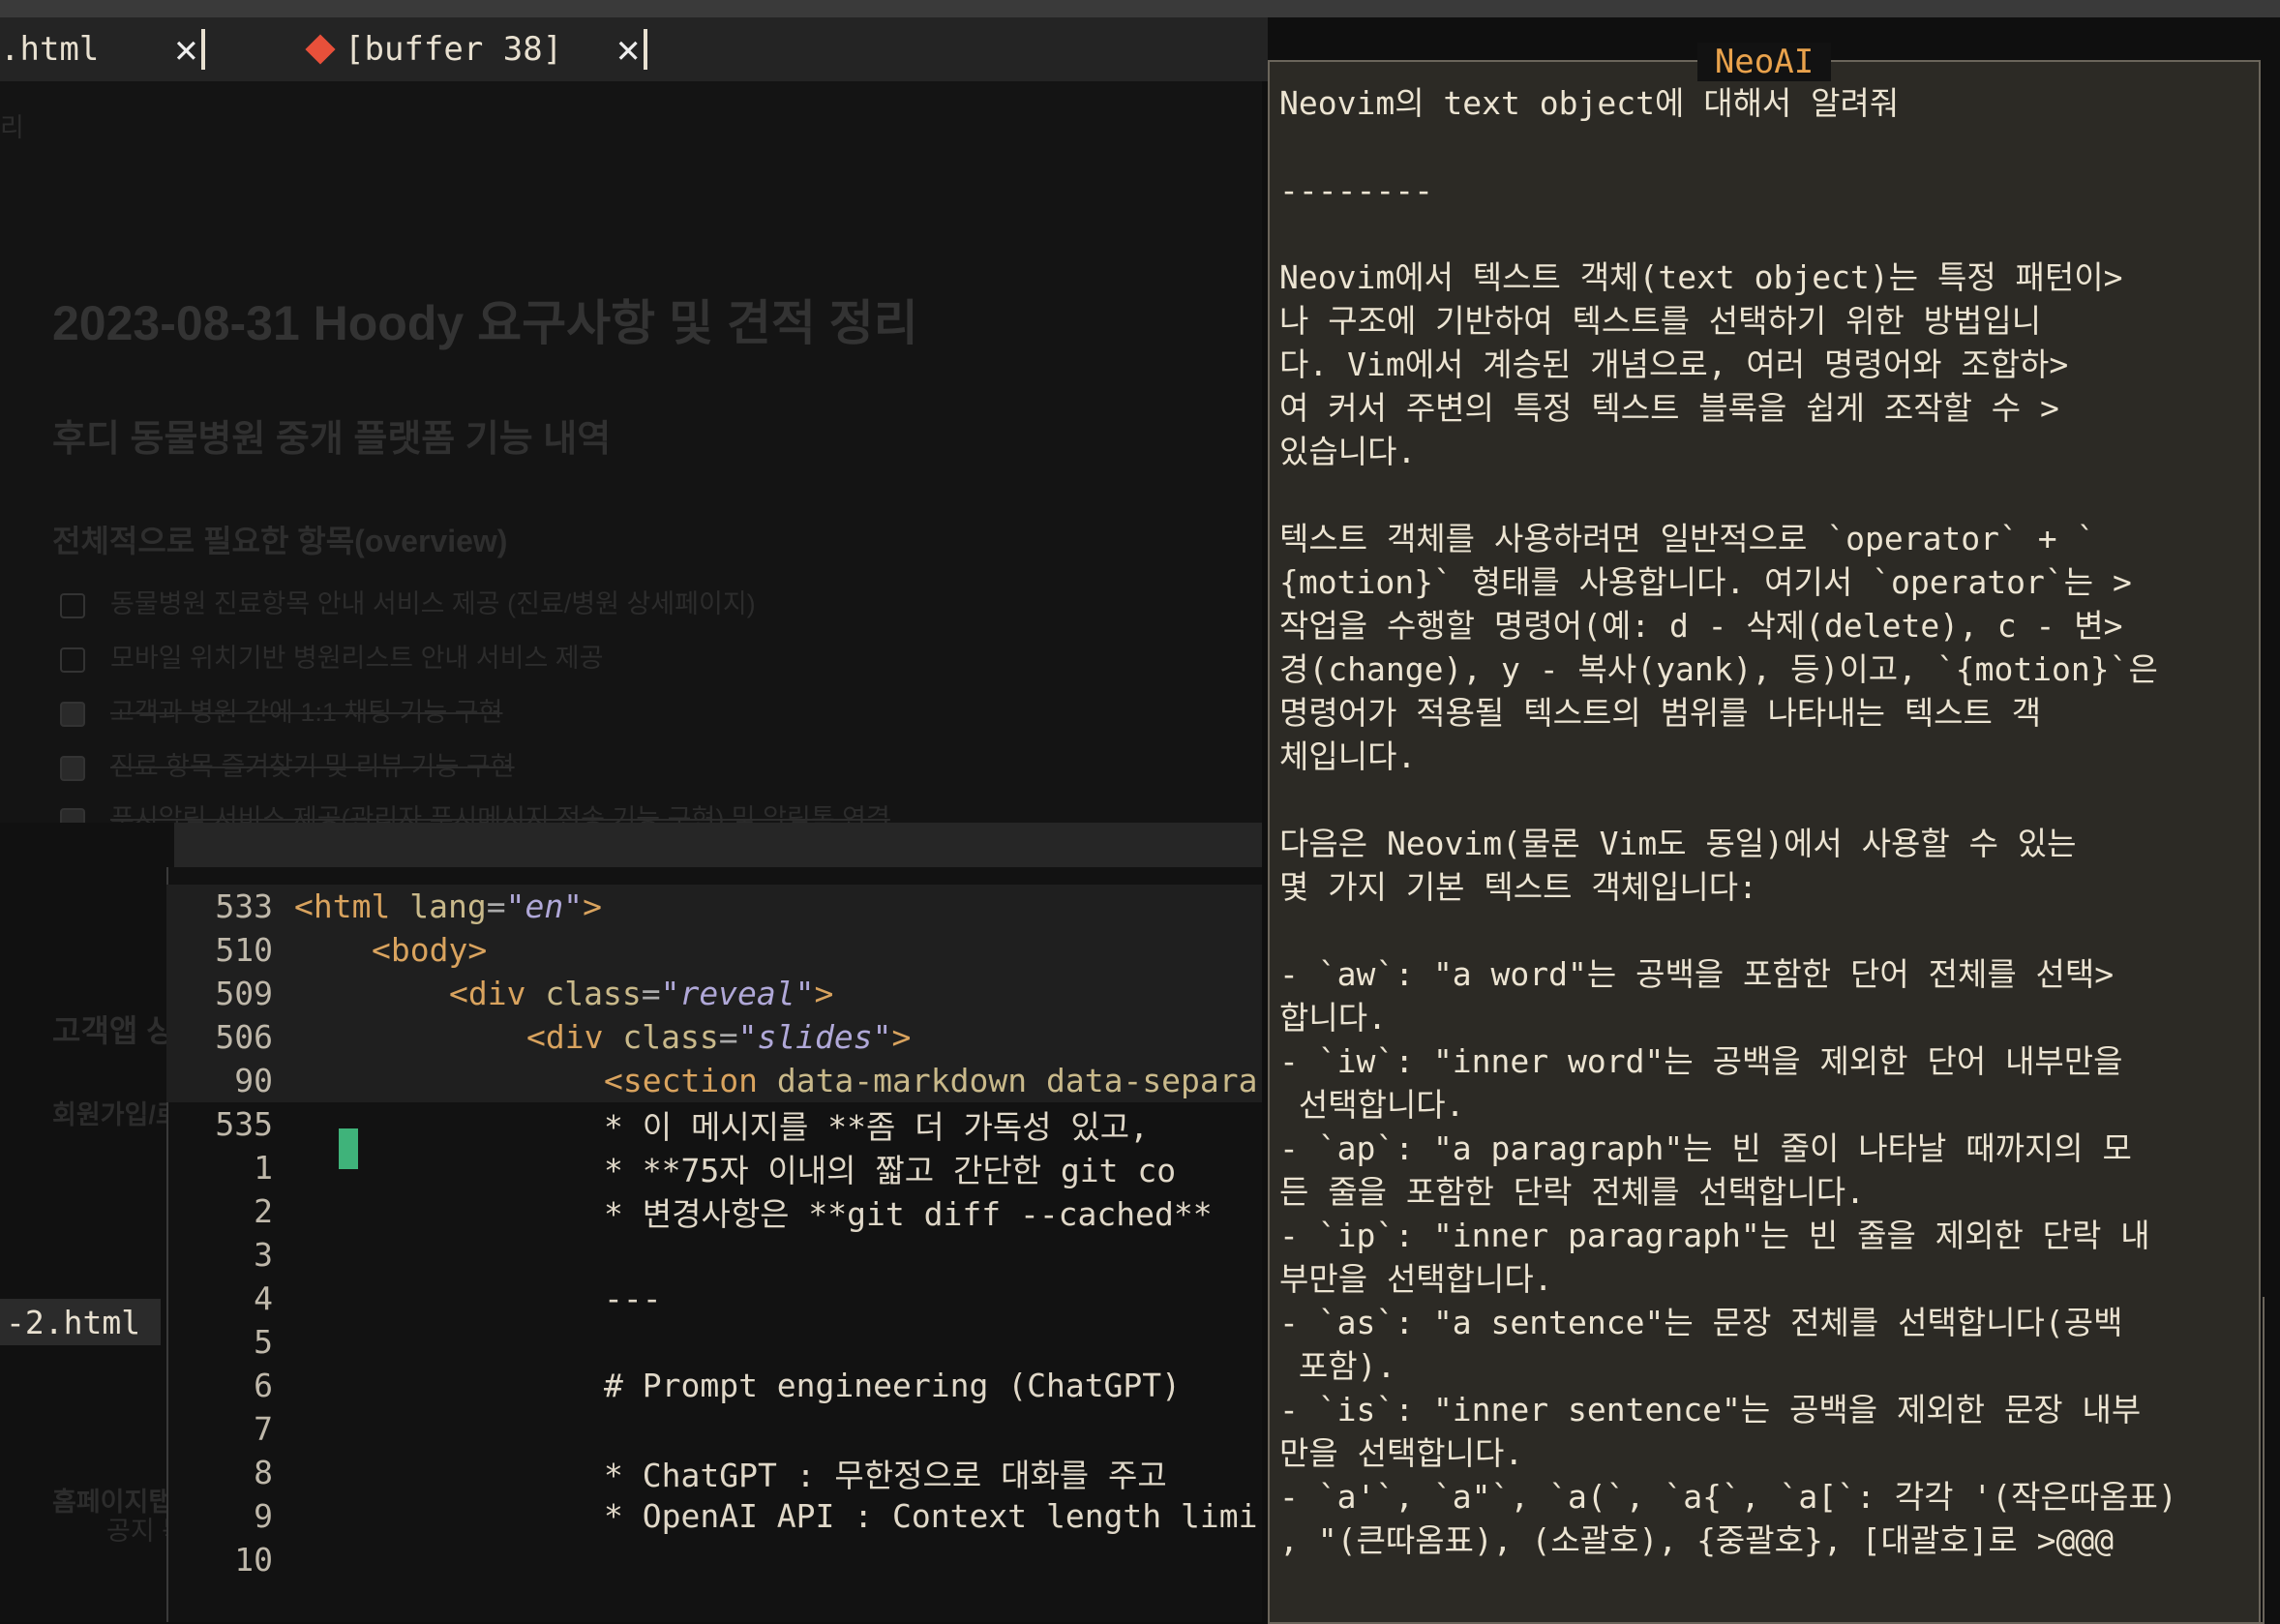 This screenshot has width=2280, height=1624. Describe the element at coordinates (331, 656) in the screenshot. I see `list-item: 모바일 위치기반 병원리스트 안내 서비스 제공` at that location.